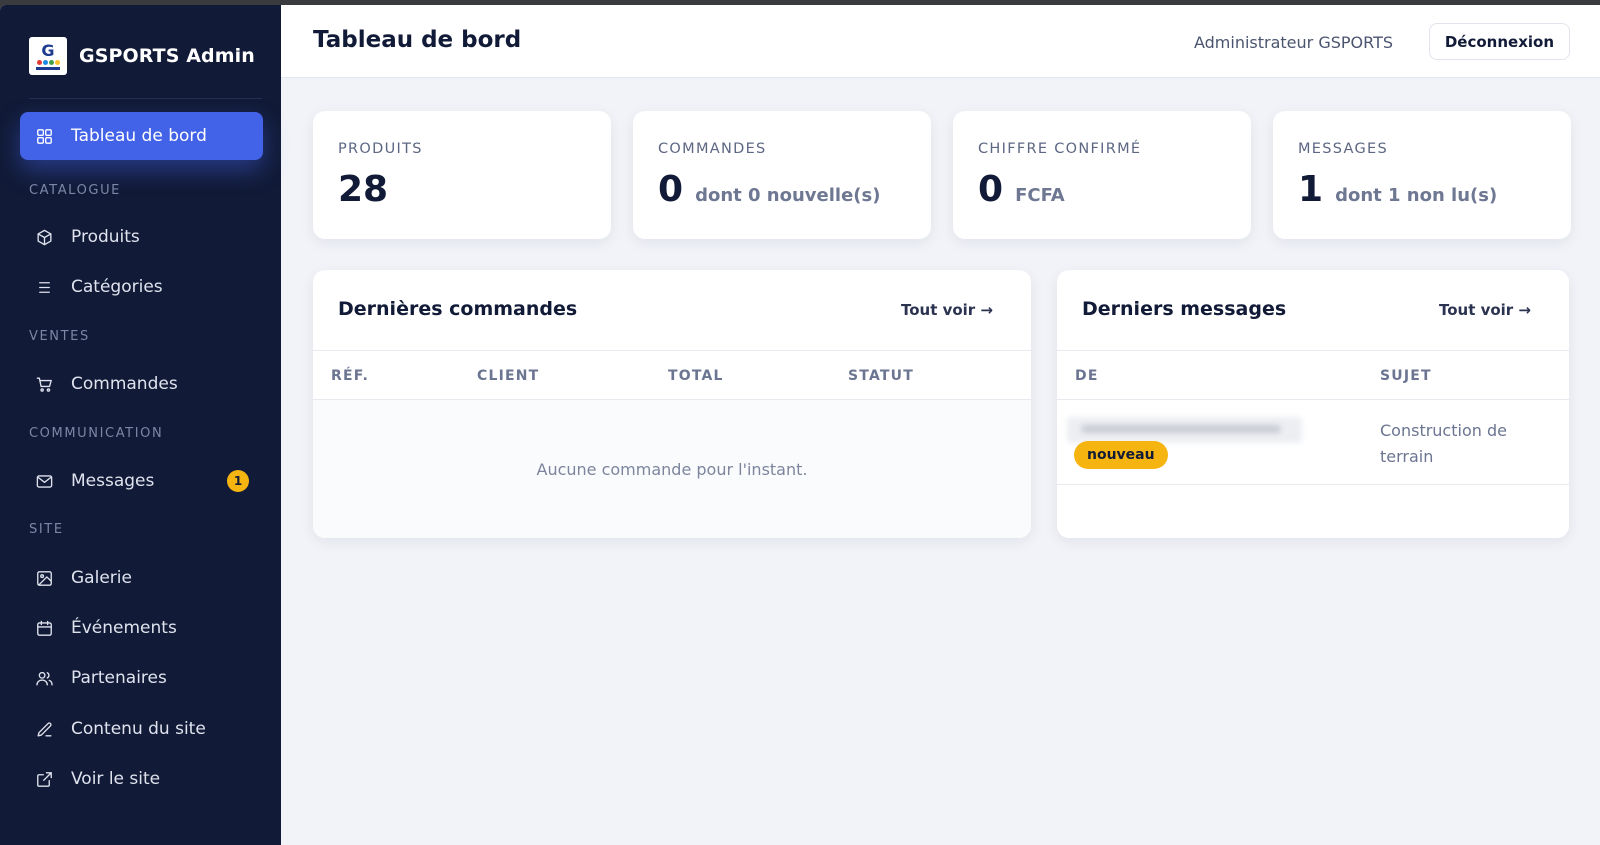  What do you see at coordinates (696, 376) in the screenshot?
I see `column-header-total: TOTAL` at bounding box center [696, 376].